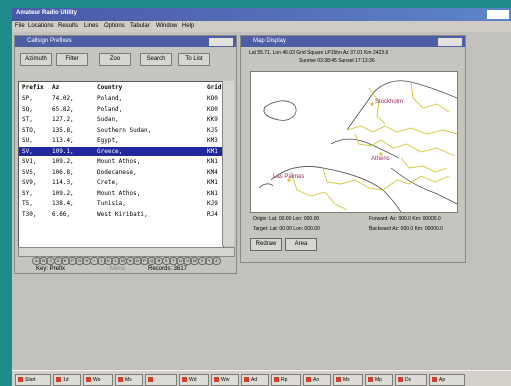 This screenshot has height=386, width=511. Describe the element at coordinates (212, 130) in the screenshot. I see `cell-grid: KJ5` at that location.